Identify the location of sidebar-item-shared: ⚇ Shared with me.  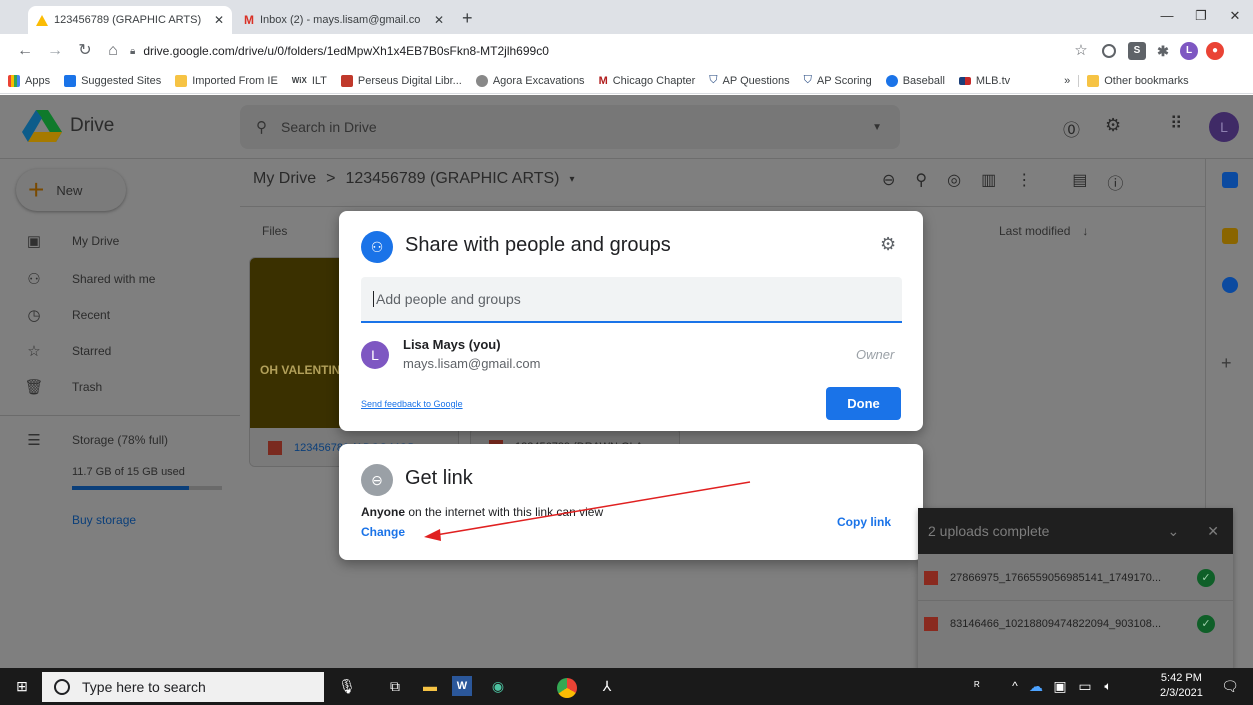
(120, 279).